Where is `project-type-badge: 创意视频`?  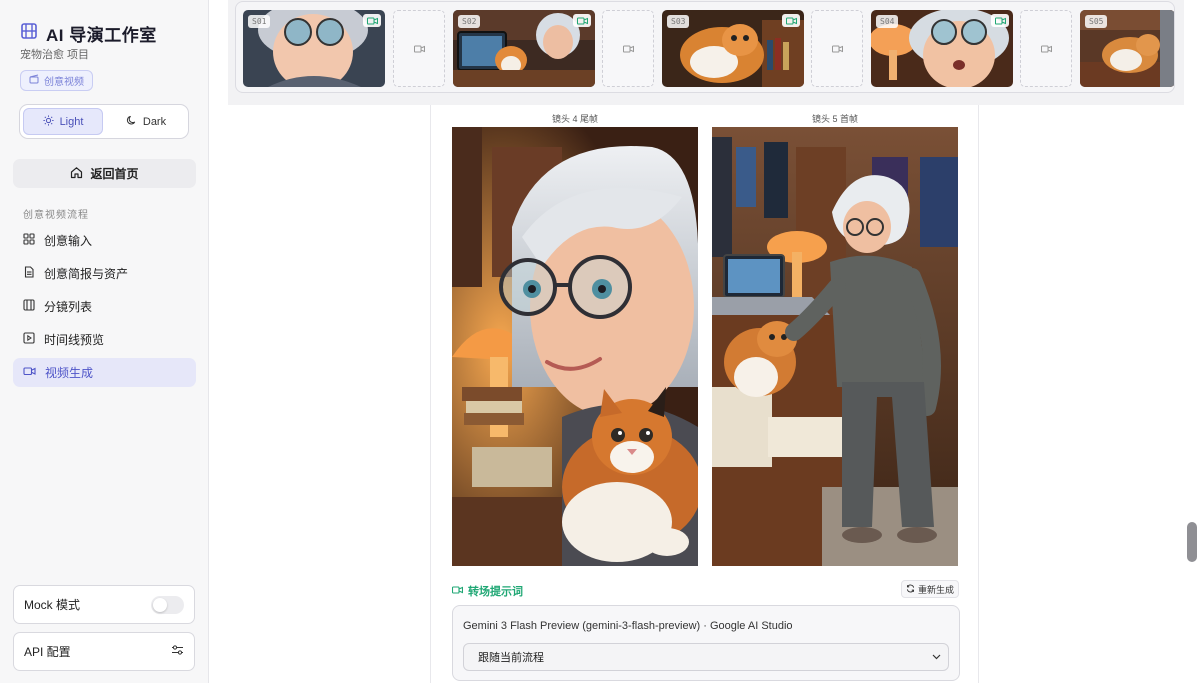
project-type-badge: 创意视频 is located at coordinates (56, 80).